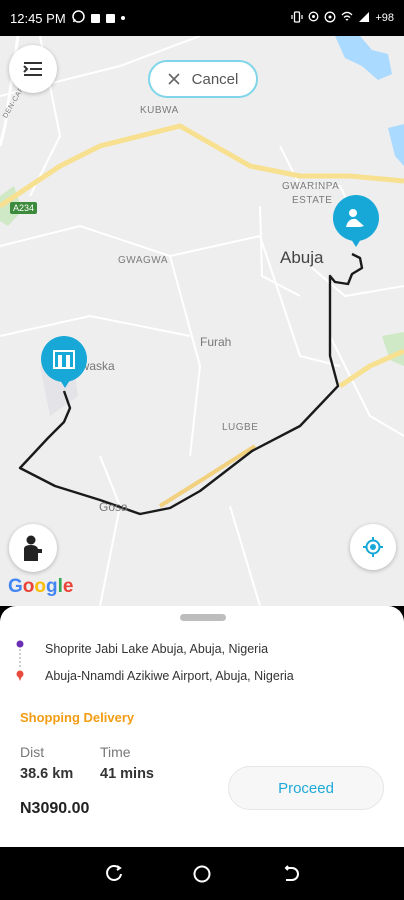  I want to click on status-time: 12:45 PM, so click(38, 18).